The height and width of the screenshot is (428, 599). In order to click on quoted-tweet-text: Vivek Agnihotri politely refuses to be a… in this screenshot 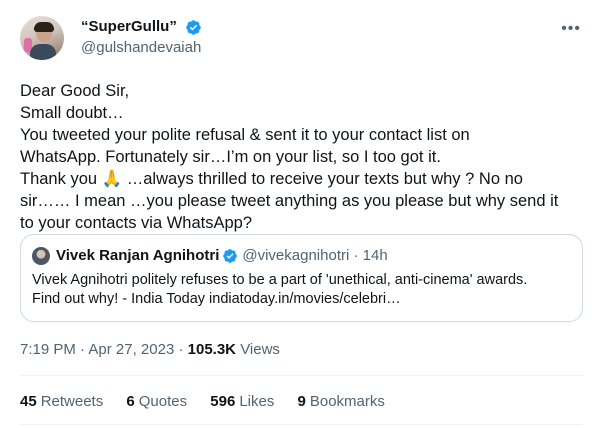, I will do `click(280, 289)`.